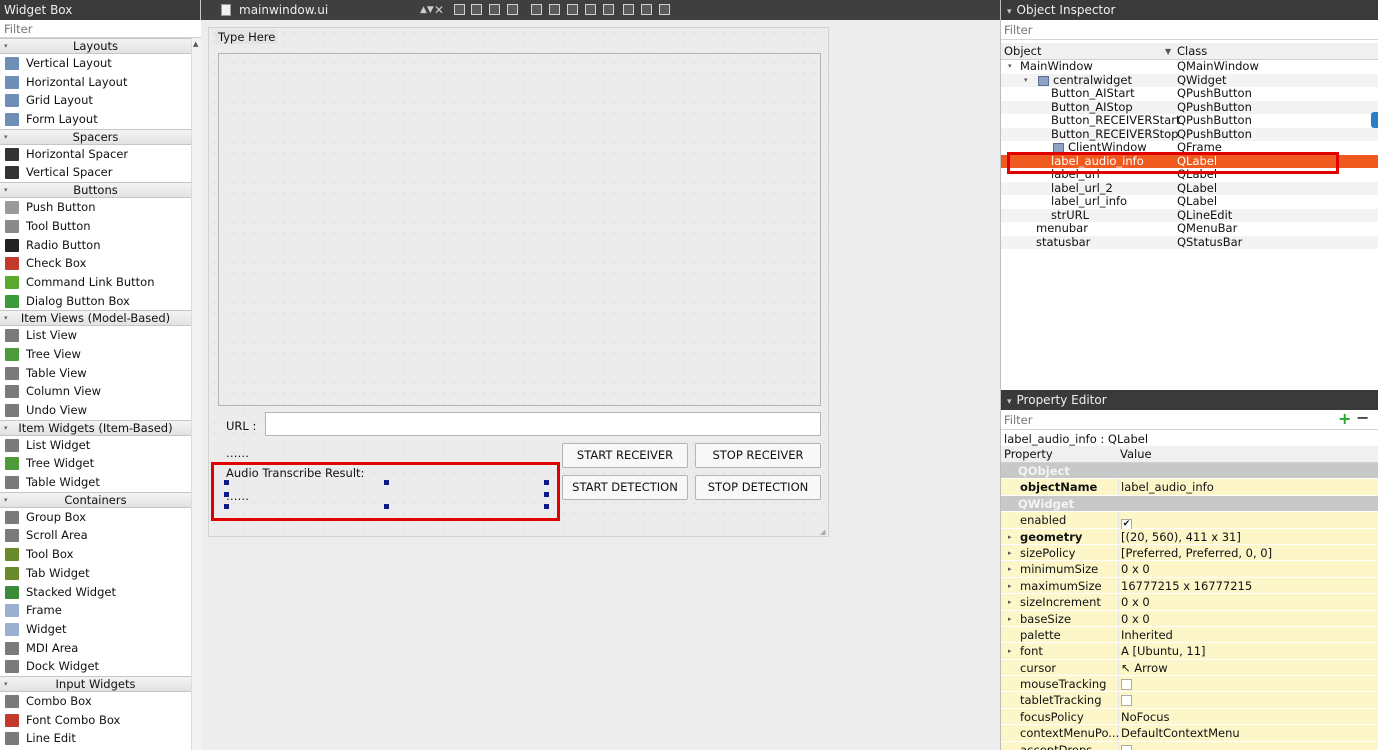 This screenshot has height=750, width=1378. Describe the element at coordinates (1180, 733) in the screenshot. I see `property-value: DefaultContextMenu` at that location.